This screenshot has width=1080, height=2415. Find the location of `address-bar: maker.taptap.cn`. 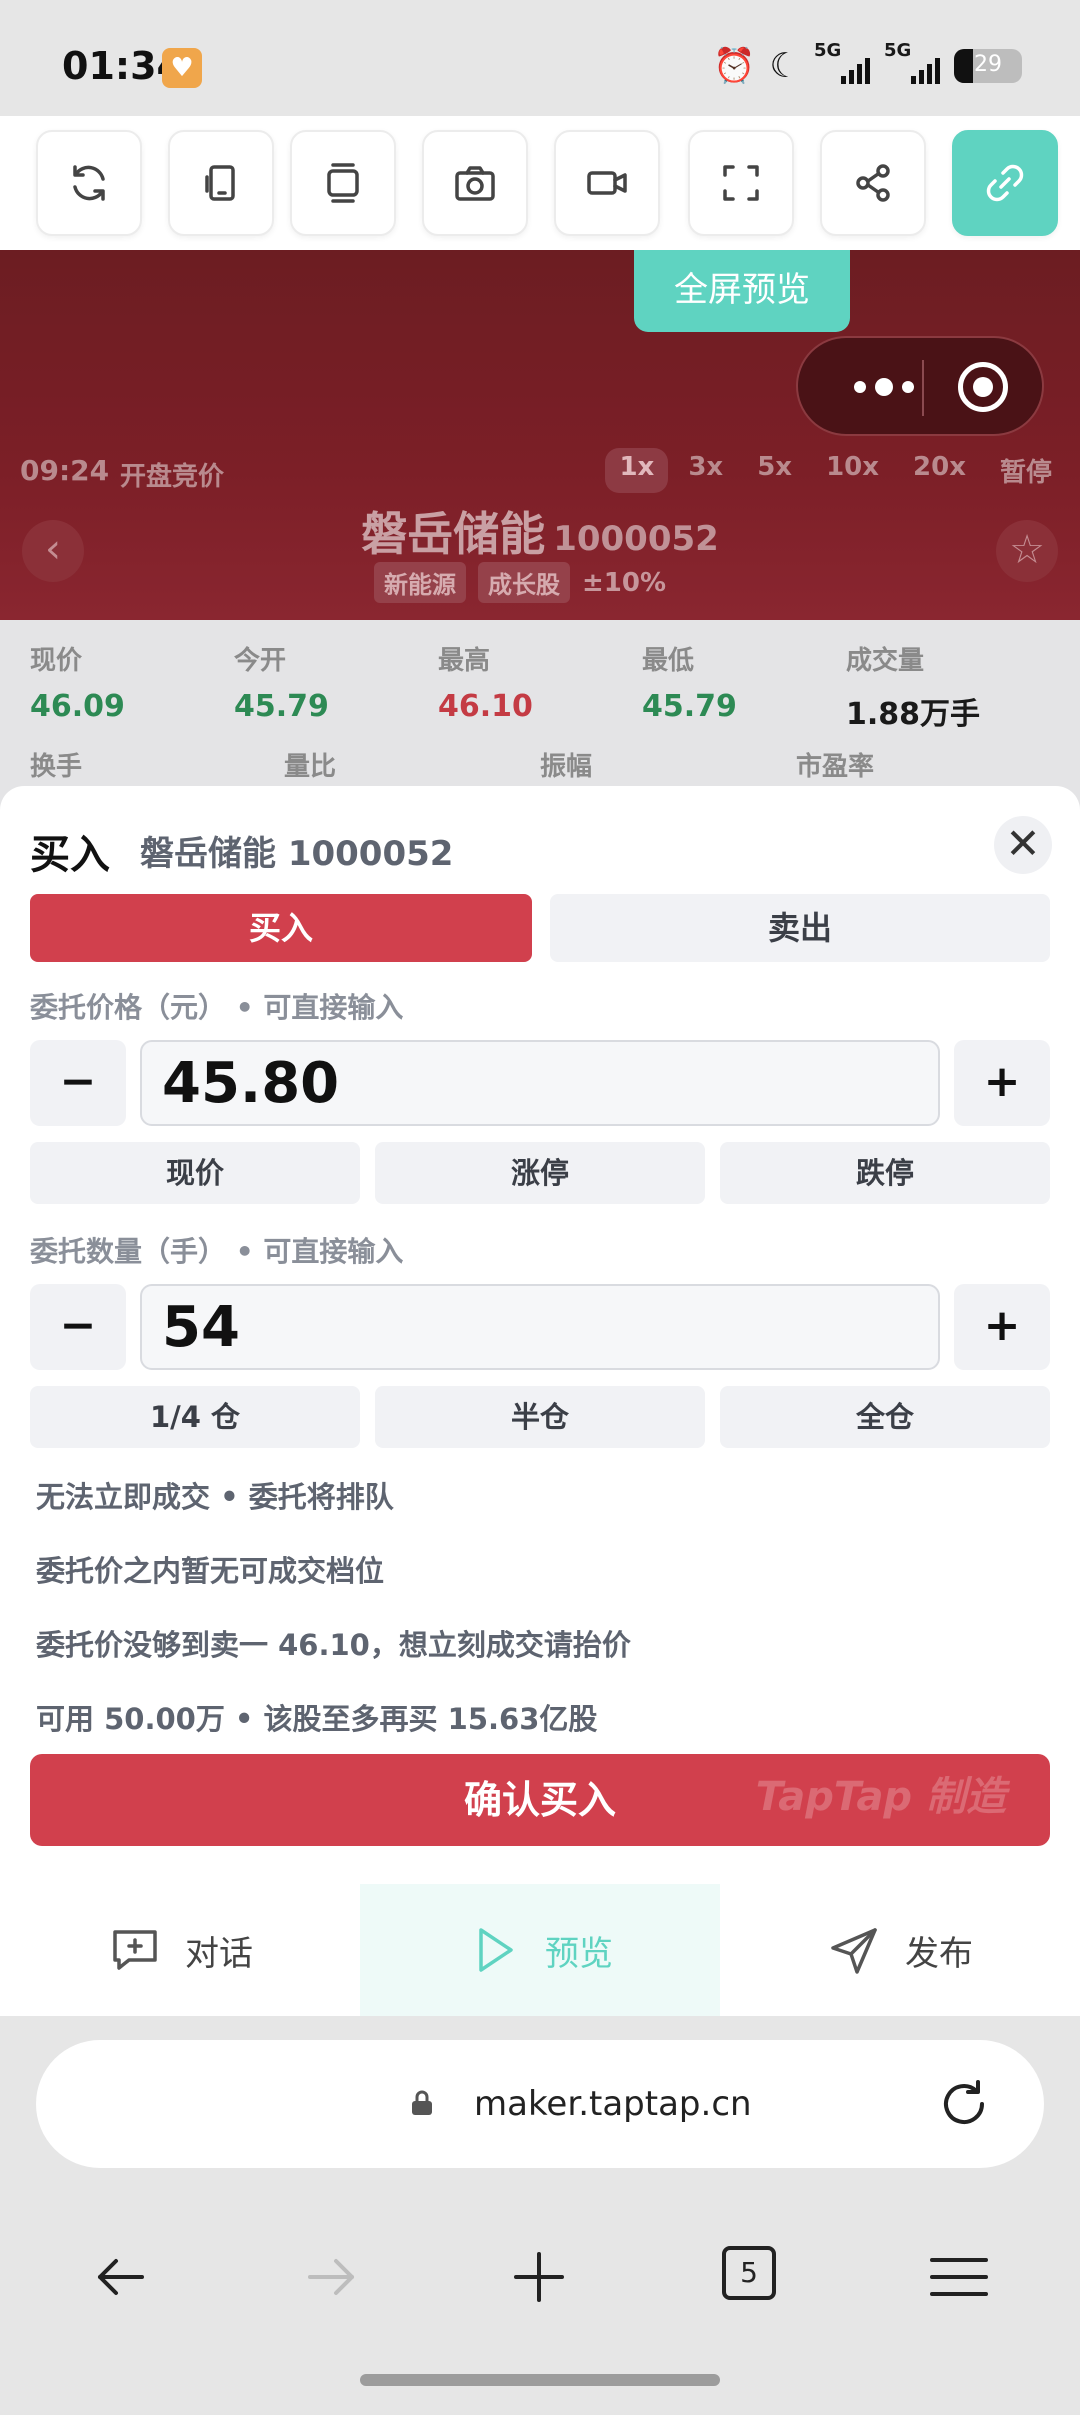

address-bar: maker.taptap.cn is located at coordinates (540, 2104).